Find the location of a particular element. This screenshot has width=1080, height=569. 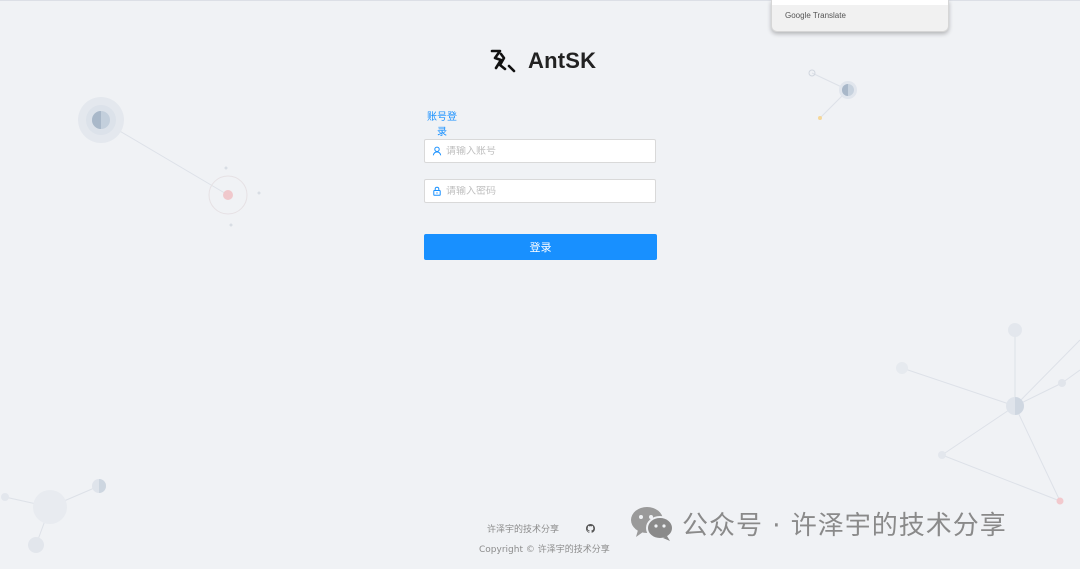

brand-logo: AntSK is located at coordinates (542, 61).